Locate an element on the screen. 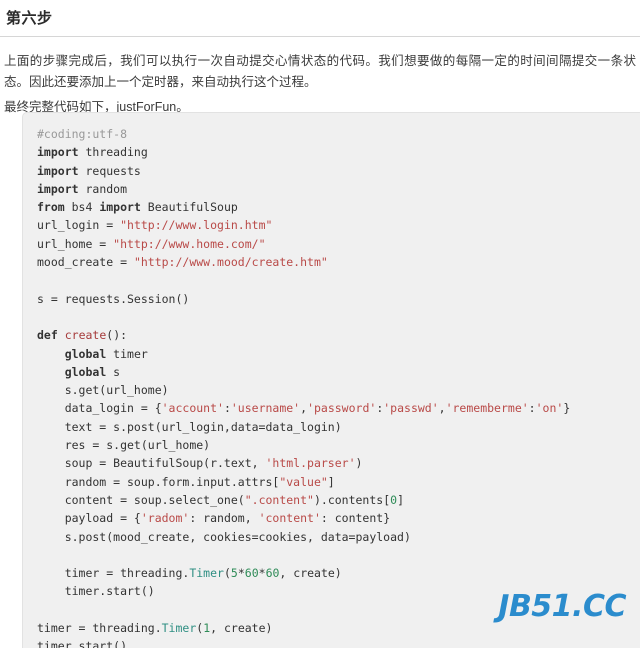  code-line: timer = threading.Timer(5*60*60, create) is located at coordinates (338, 573).